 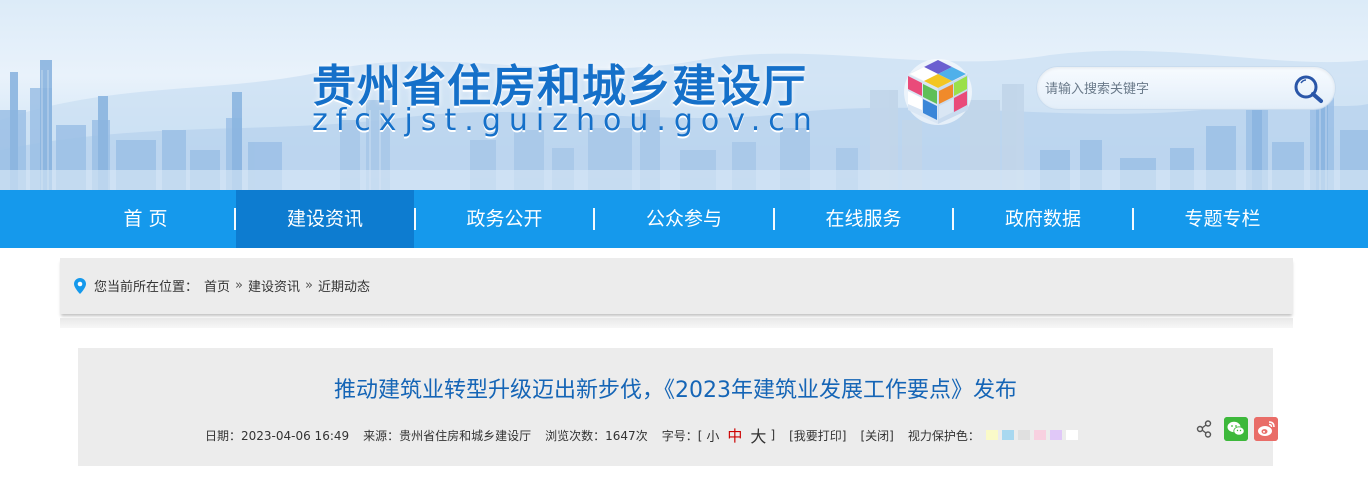 What do you see at coordinates (80, 285) in the screenshot?
I see `location-pin-icon` at bounding box center [80, 285].